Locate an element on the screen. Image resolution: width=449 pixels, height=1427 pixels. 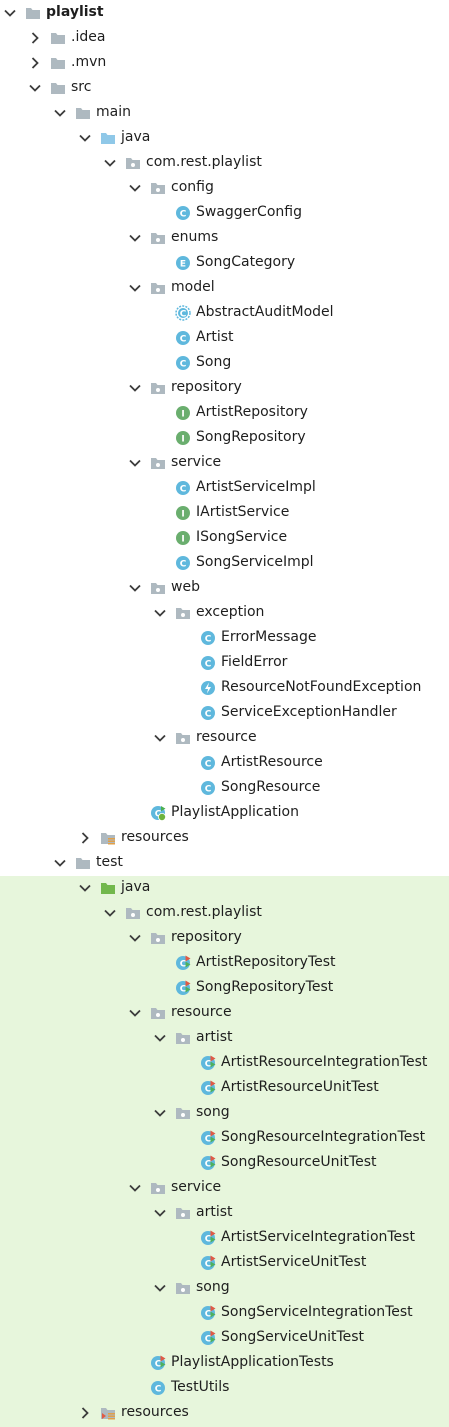
tree-item-label: com.rest.playlist is located at coordinates (204, 162).